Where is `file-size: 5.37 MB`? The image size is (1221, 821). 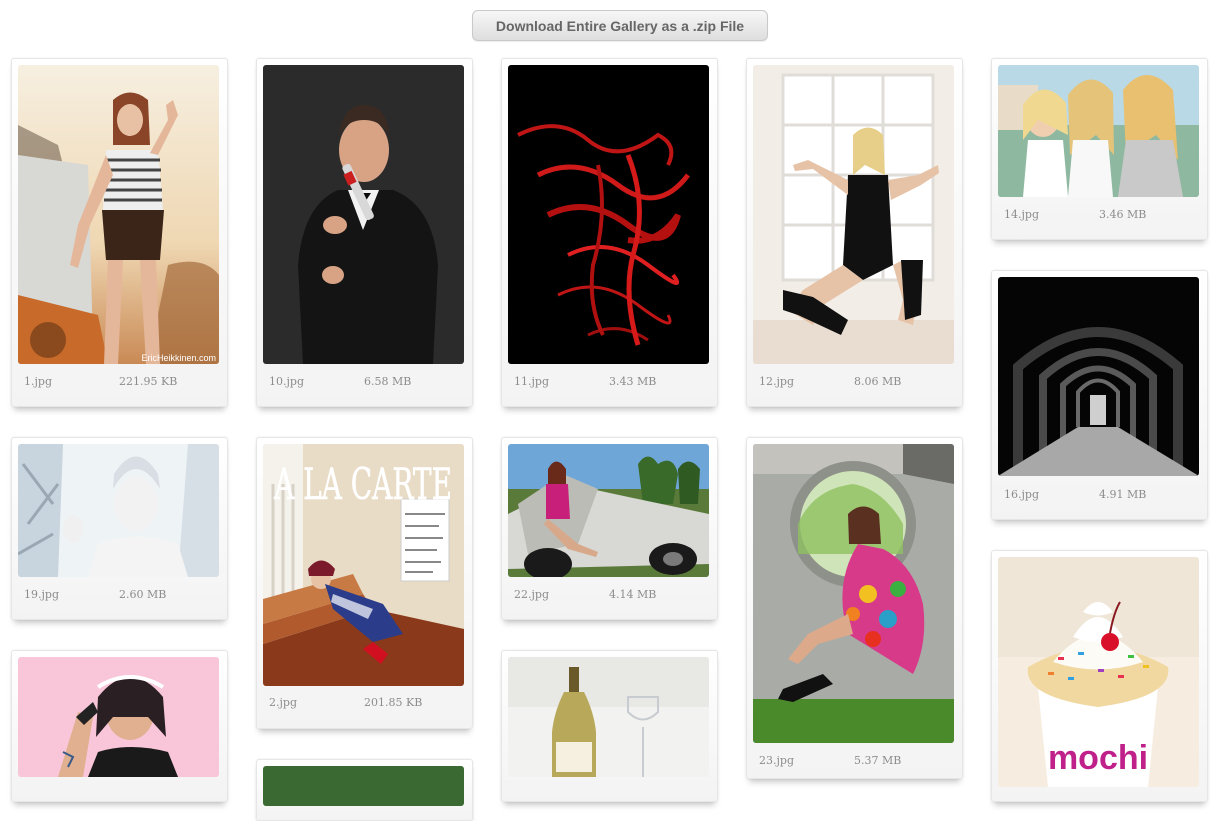 file-size: 5.37 MB is located at coordinates (878, 760).